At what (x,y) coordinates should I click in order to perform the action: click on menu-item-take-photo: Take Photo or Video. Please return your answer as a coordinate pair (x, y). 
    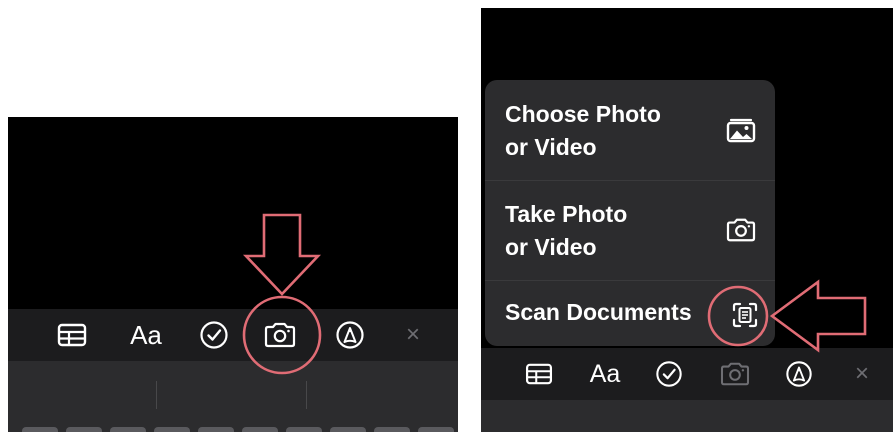
    Looking at the image, I should click on (630, 230).